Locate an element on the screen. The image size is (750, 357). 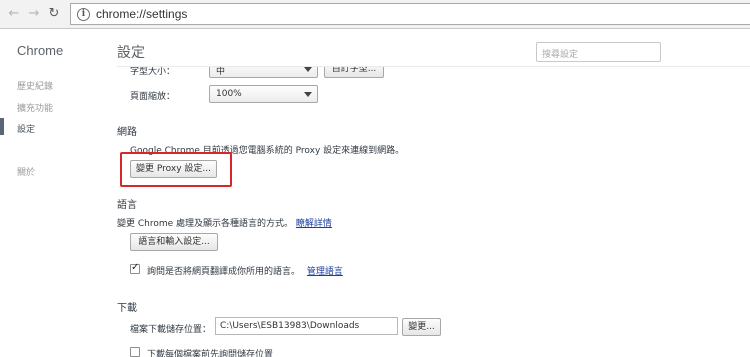
manage-languages-link: 管理語言 is located at coordinates (325, 272).